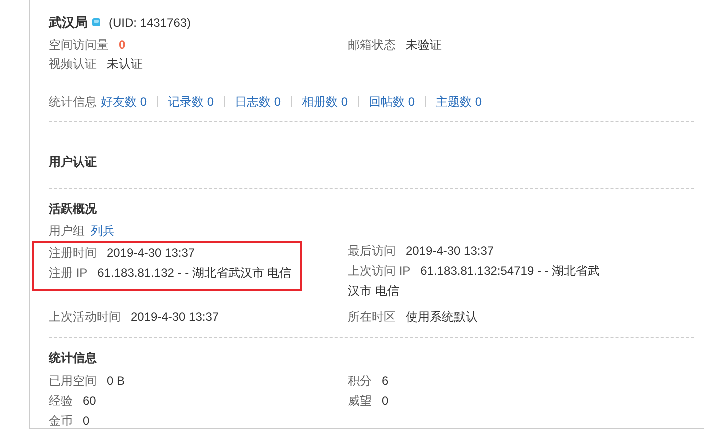  Describe the element at coordinates (73, 209) in the screenshot. I see `section-heading: 活跃概况` at that location.